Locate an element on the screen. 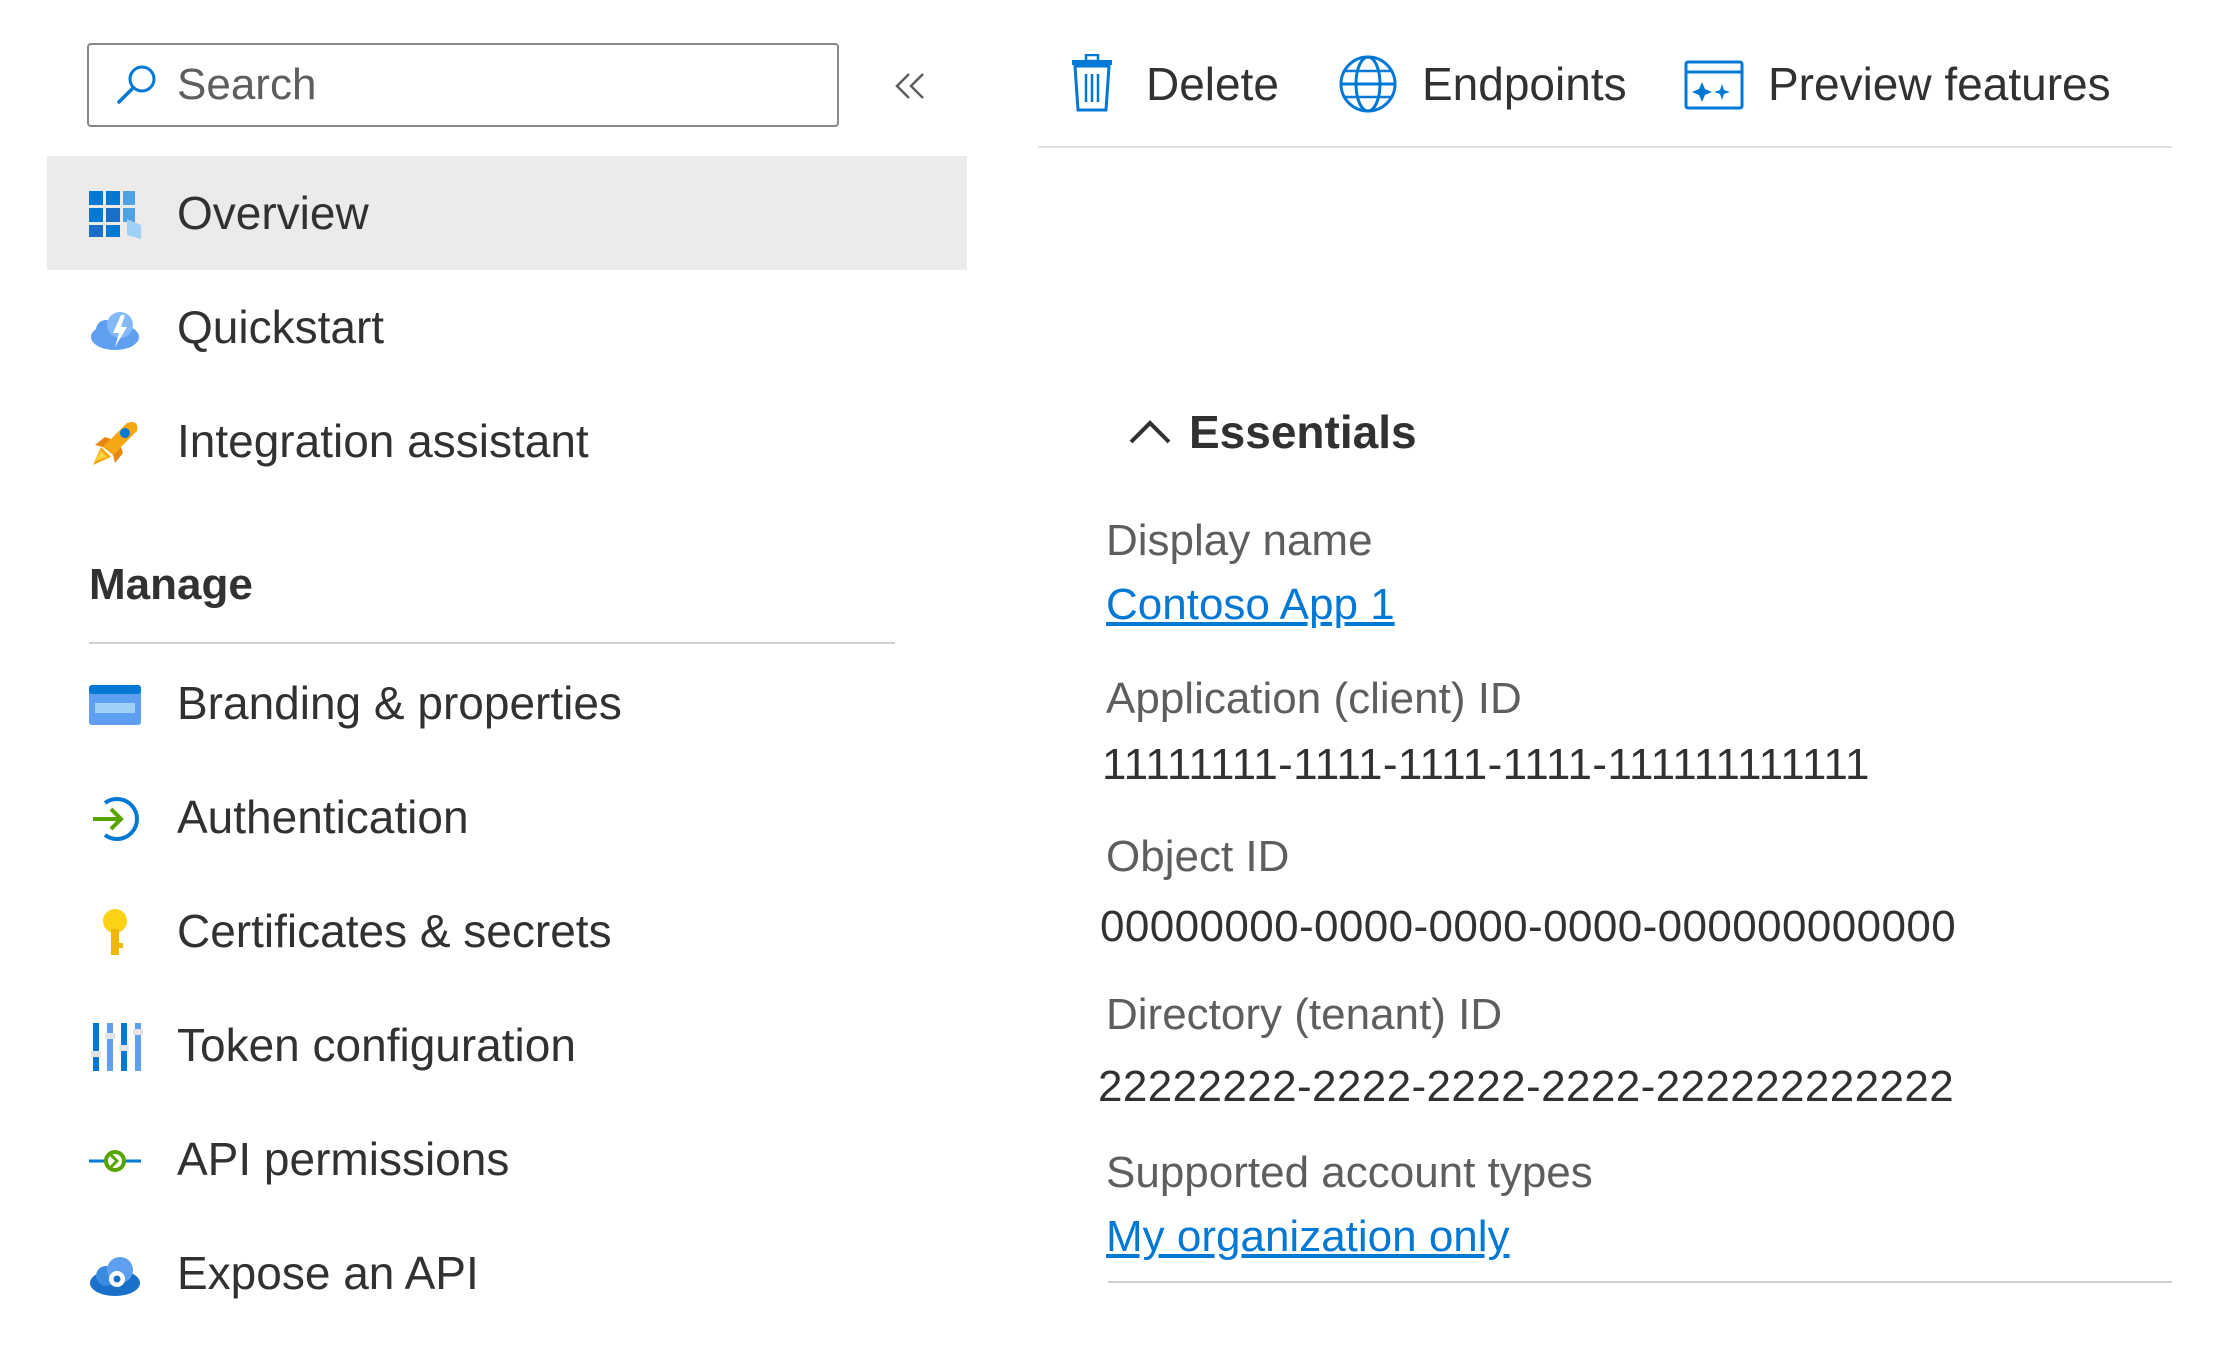  api-permissions-icon is located at coordinates (115, 1161).